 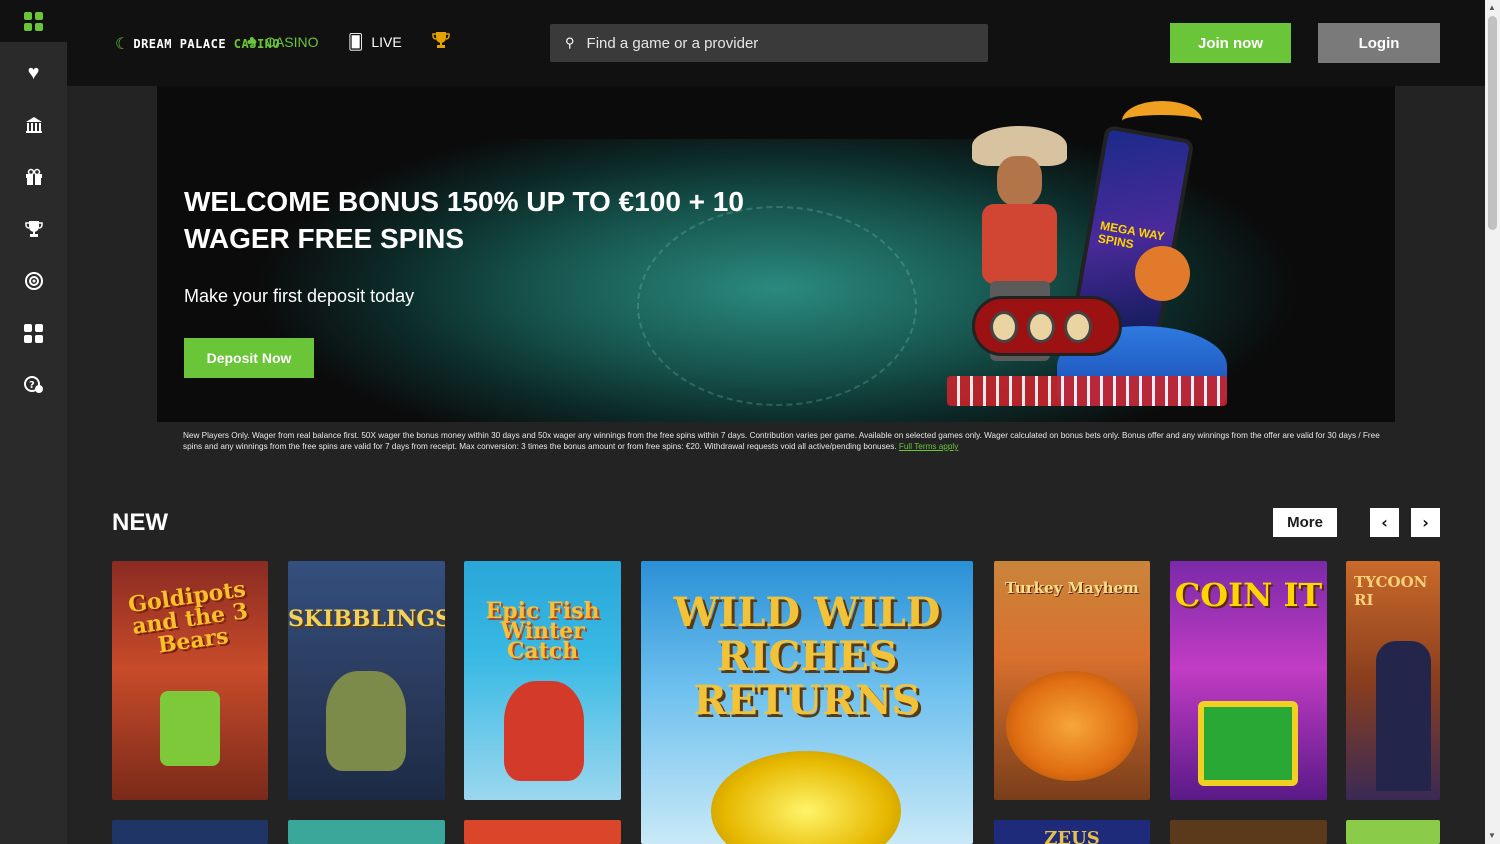 What do you see at coordinates (1391, 591) in the screenshot?
I see `game-title: TYCOON RI` at bounding box center [1391, 591].